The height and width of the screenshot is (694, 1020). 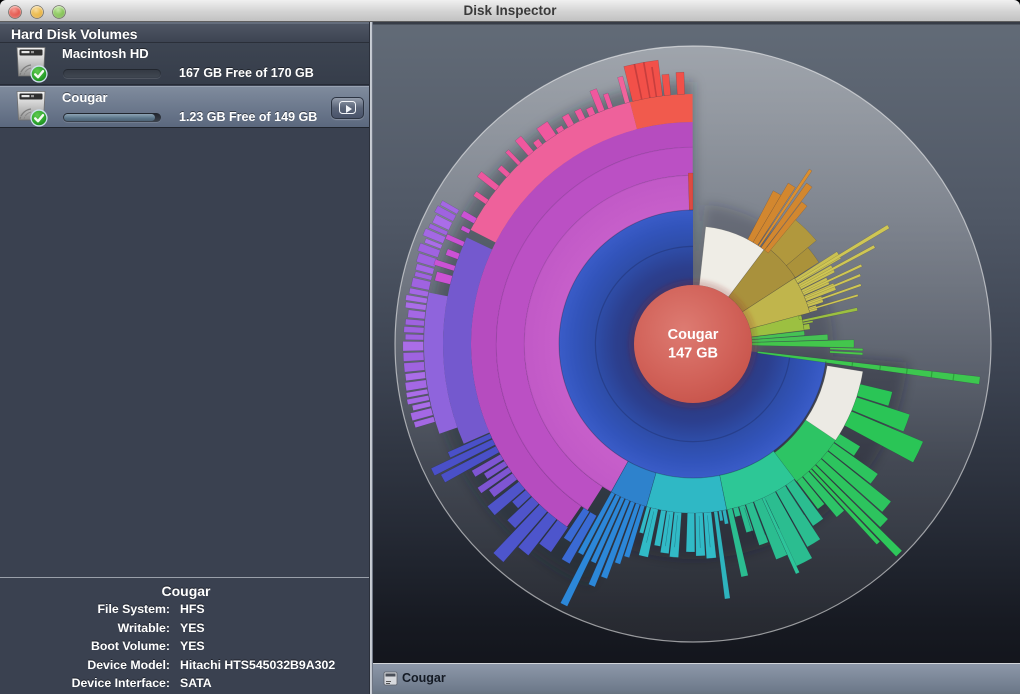 I want to click on svg-text: Cougar, so click(x=693, y=335).